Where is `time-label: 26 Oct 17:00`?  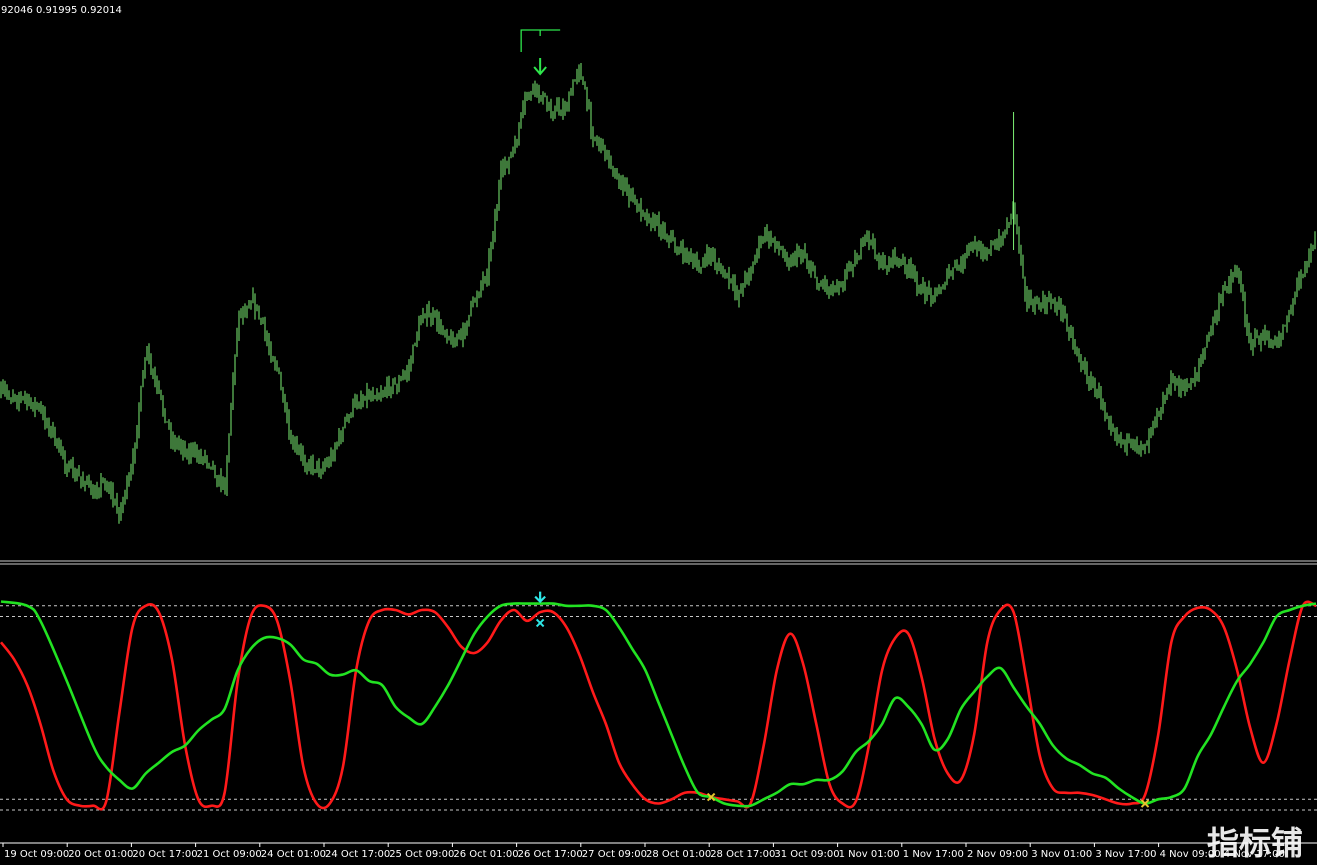
time-label: 26 Oct 17:00 is located at coordinates (550, 854).